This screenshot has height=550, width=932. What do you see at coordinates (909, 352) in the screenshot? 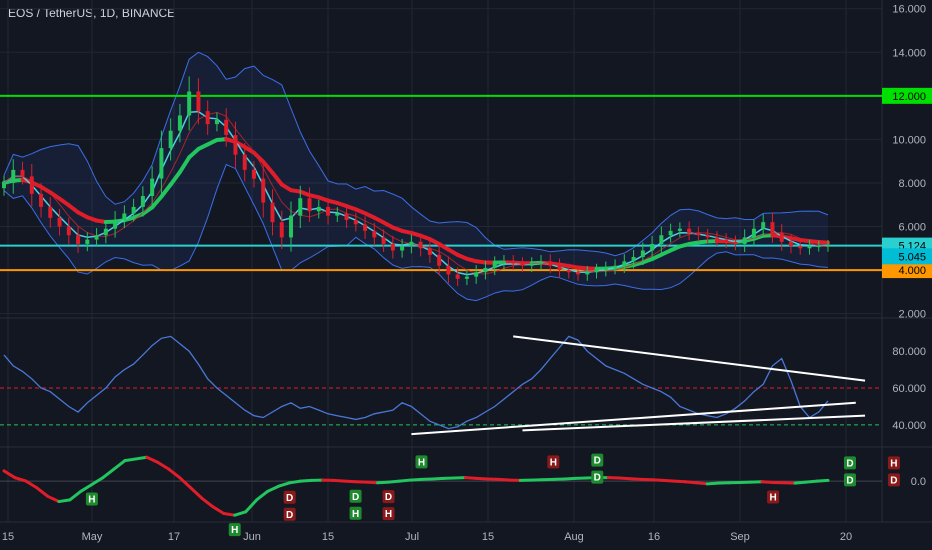
I see `rsi-tick-label: 80.000` at bounding box center [909, 352].